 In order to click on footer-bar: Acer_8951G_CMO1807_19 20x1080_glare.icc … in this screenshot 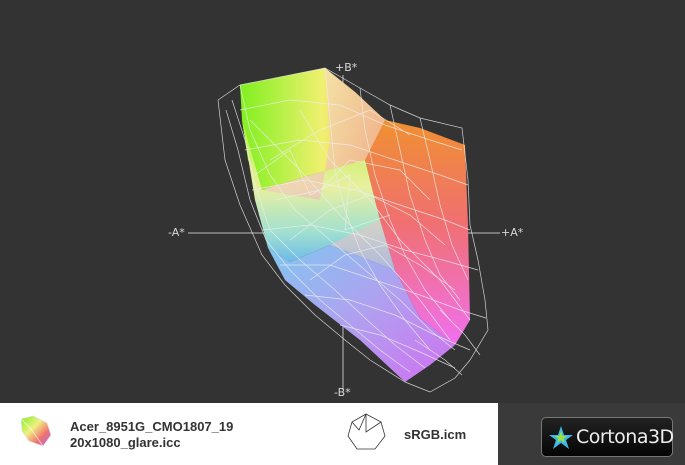, I will do `click(342, 434)`.